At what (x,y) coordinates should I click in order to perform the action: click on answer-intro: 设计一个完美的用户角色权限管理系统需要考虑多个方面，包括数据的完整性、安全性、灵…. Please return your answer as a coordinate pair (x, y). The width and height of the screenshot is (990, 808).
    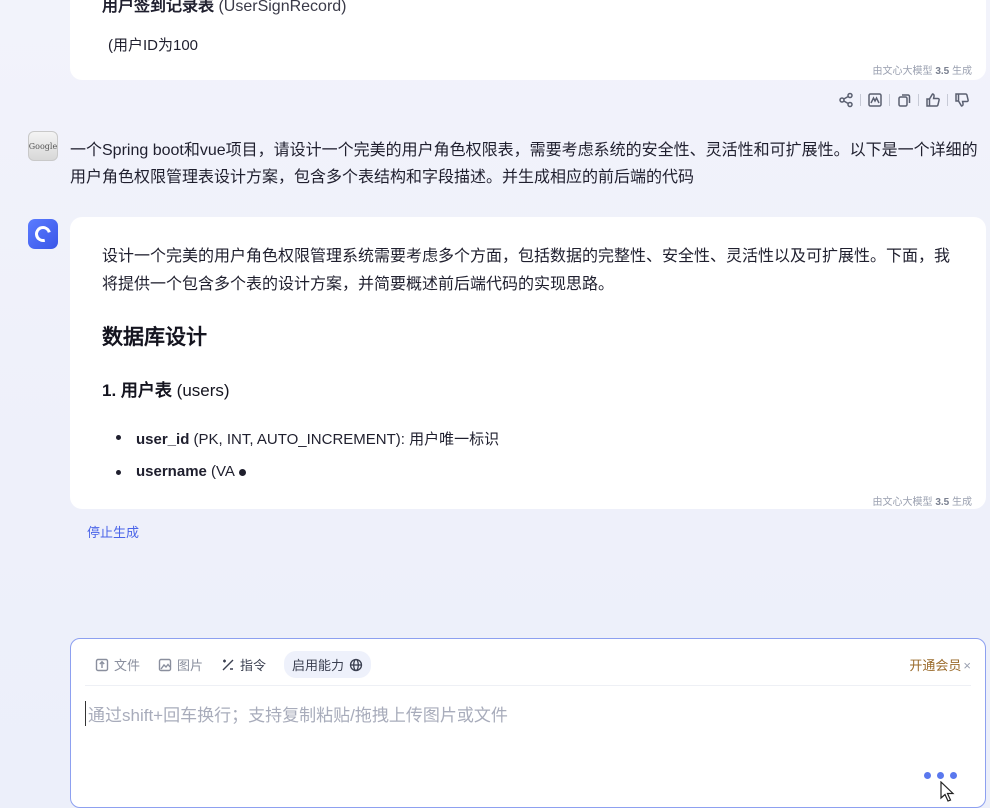
    Looking at the image, I should click on (526, 270).